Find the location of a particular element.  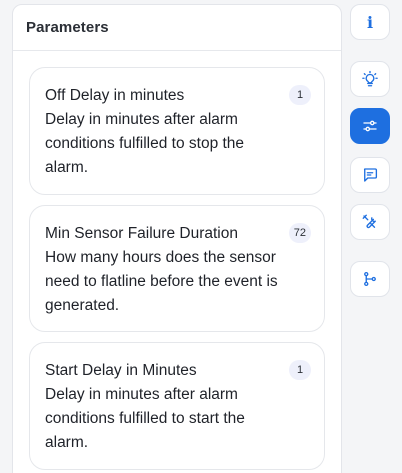

comments-button is located at coordinates (370, 175).